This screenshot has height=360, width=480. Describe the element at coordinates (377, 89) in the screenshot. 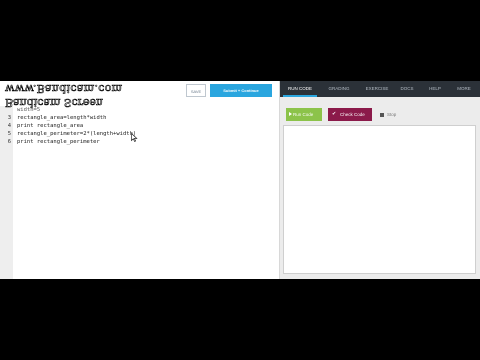

I see `tab-exercise: EXERCISE` at that location.